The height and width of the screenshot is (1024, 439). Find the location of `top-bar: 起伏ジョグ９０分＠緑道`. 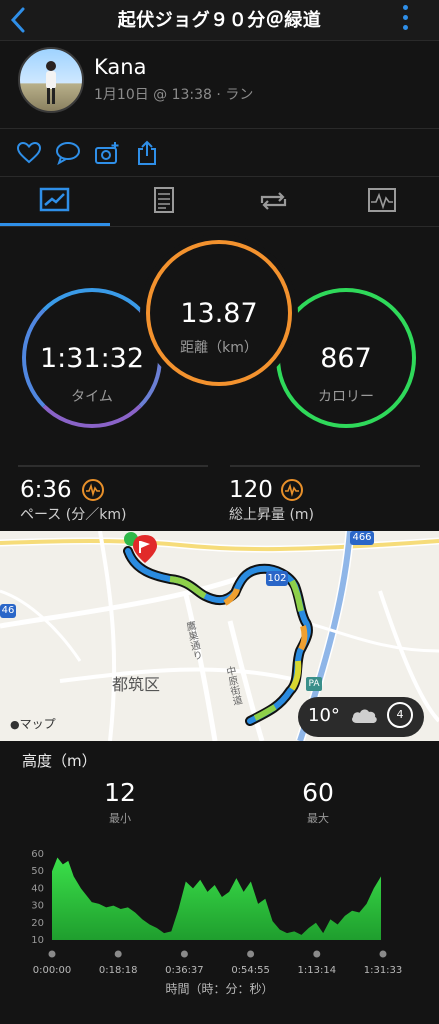

top-bar: 起伏ジョグ９０分＠緑道 is located at coordinates (219, 20).